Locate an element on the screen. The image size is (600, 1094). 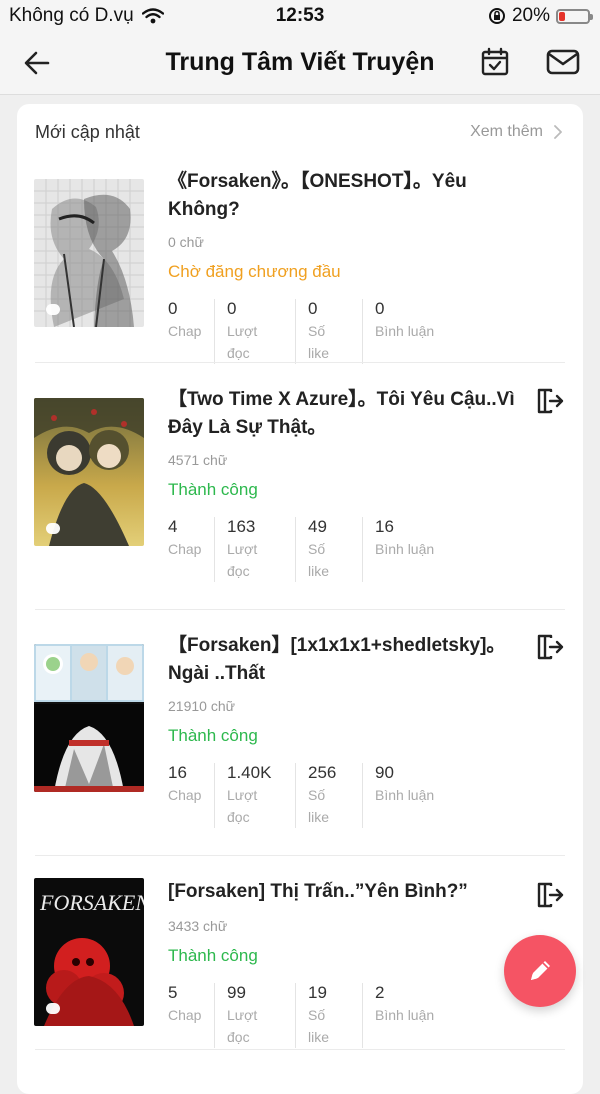
status-bar-right: 20% is located at coordinates (540, 16).